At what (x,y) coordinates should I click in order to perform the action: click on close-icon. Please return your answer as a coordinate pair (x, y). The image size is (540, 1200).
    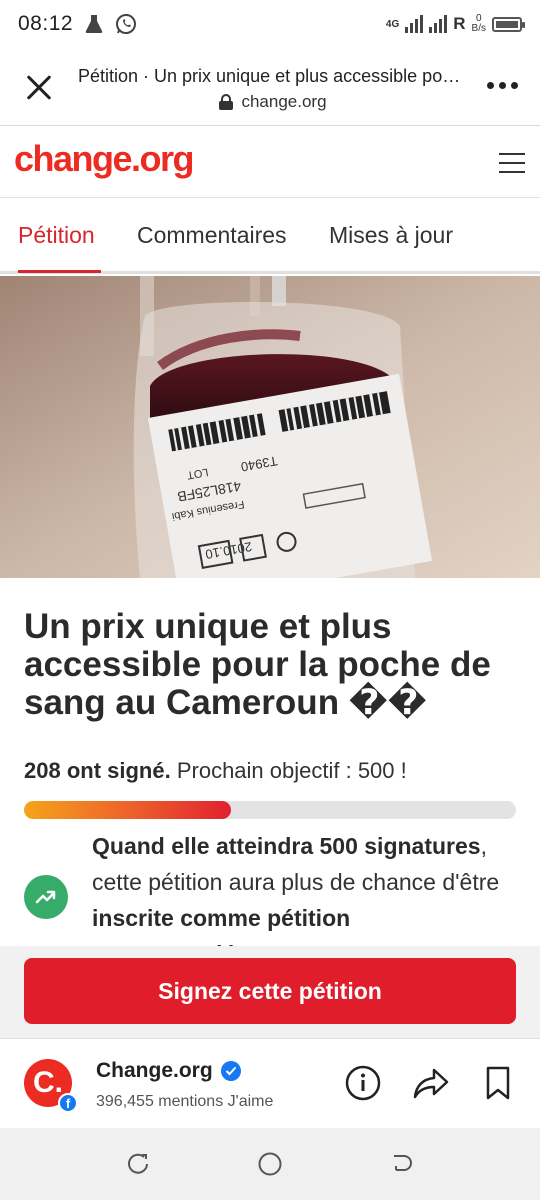
    Looking at the image, I should click on (39, 87).